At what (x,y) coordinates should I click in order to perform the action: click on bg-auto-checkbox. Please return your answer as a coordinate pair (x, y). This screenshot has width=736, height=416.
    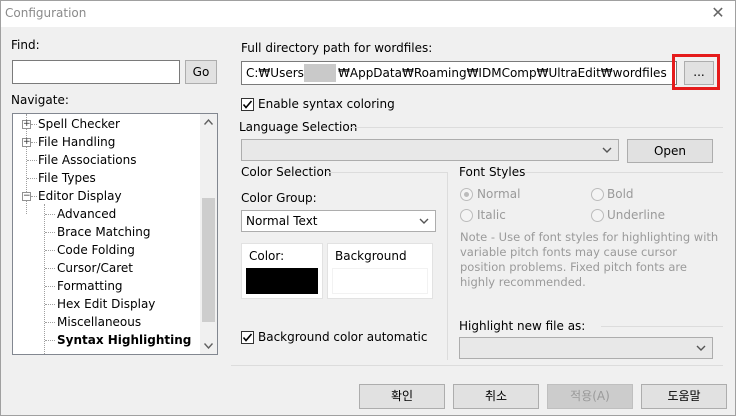
    Looking at the image, I should click on (247, 337).